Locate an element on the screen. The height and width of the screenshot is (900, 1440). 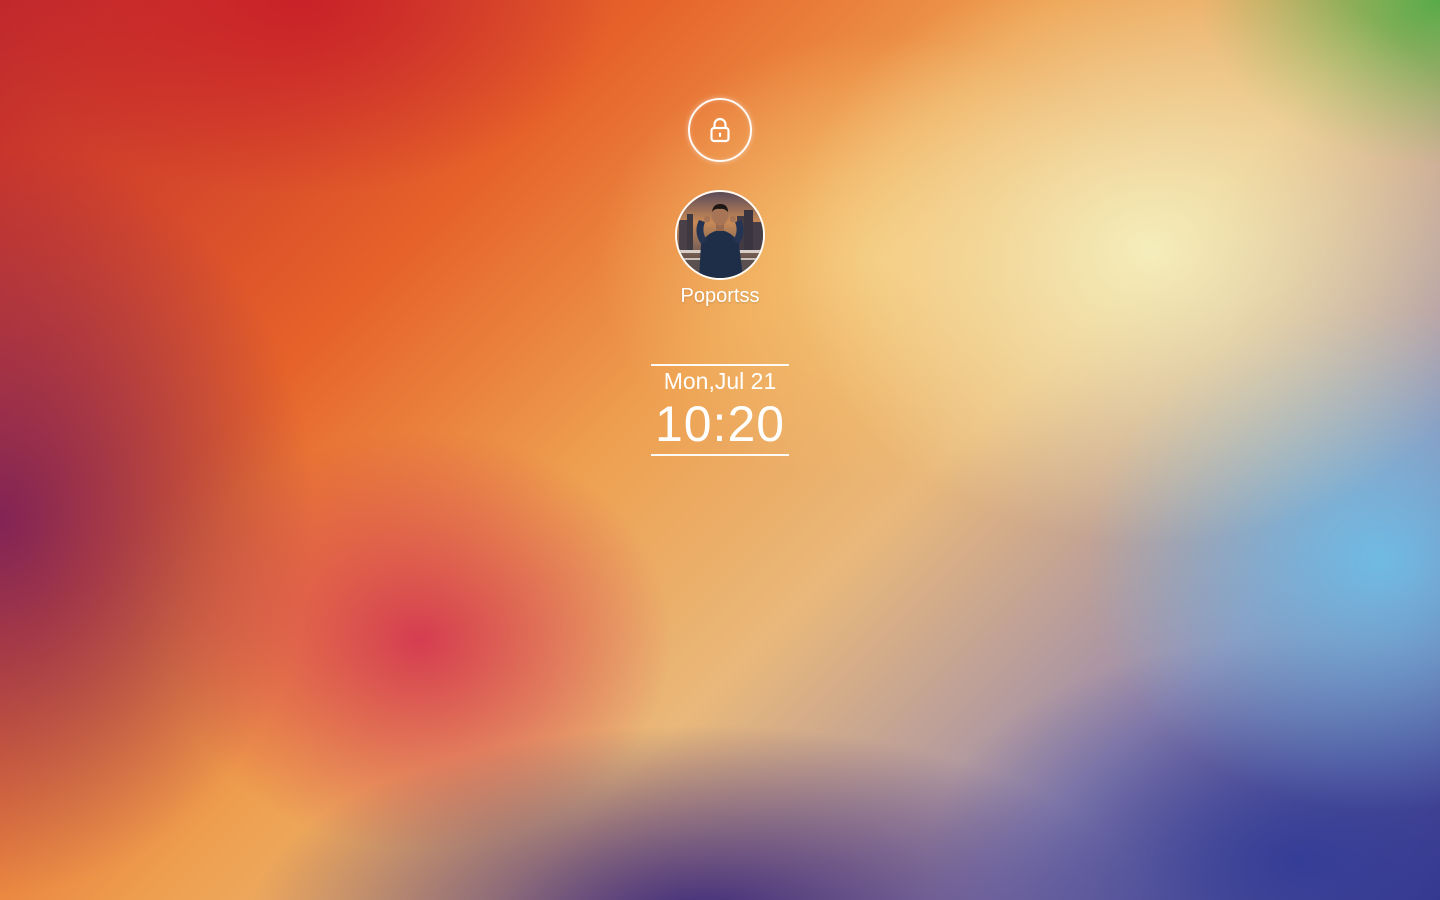
user-avatar is located at coordinates (720, 235).